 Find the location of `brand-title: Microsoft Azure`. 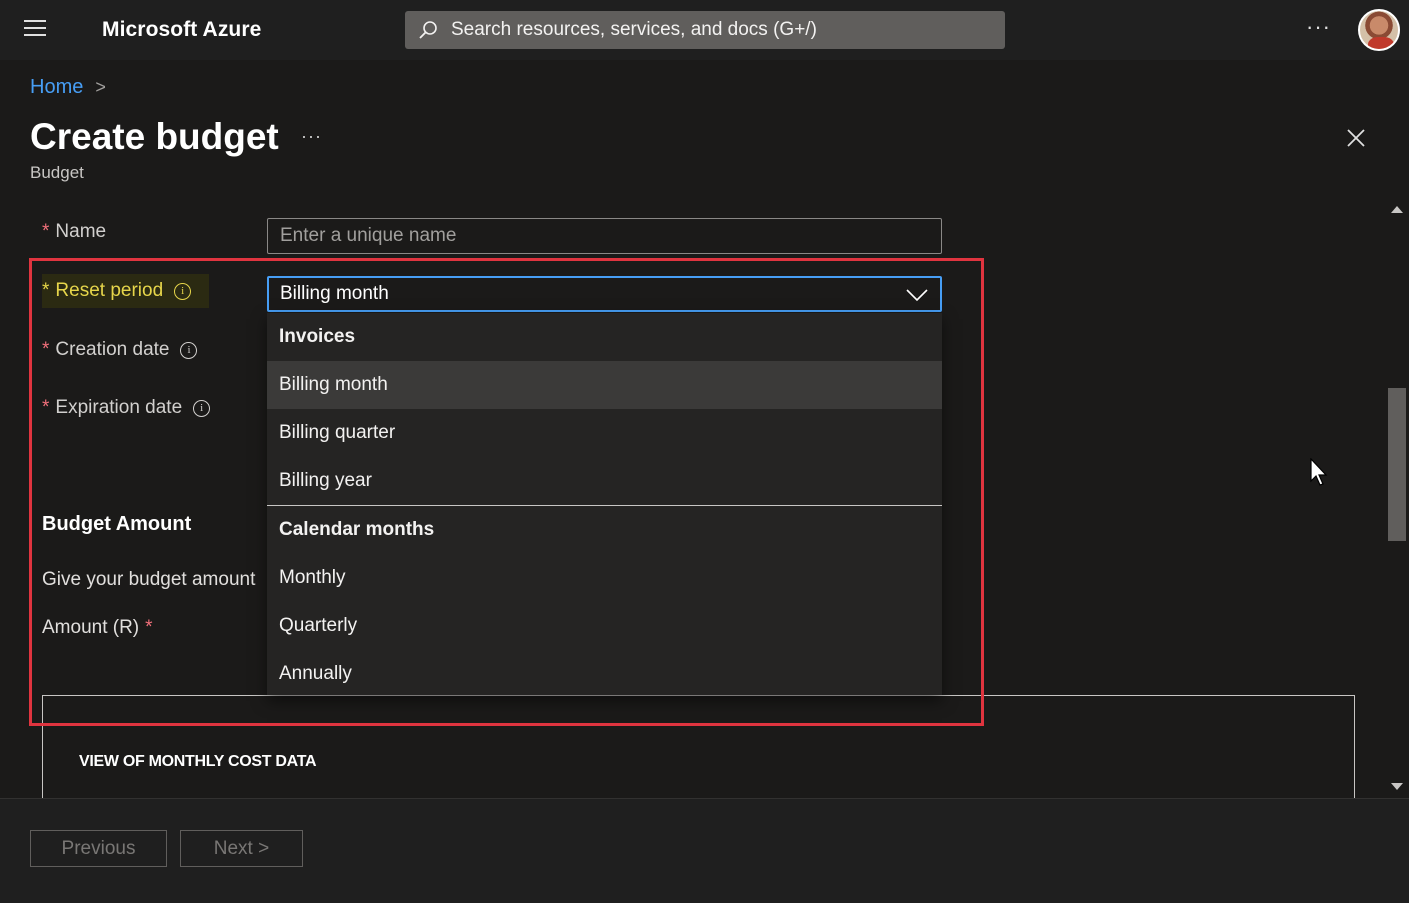

brand-title: Microsoft Azure is located at coordinates (181, 30).